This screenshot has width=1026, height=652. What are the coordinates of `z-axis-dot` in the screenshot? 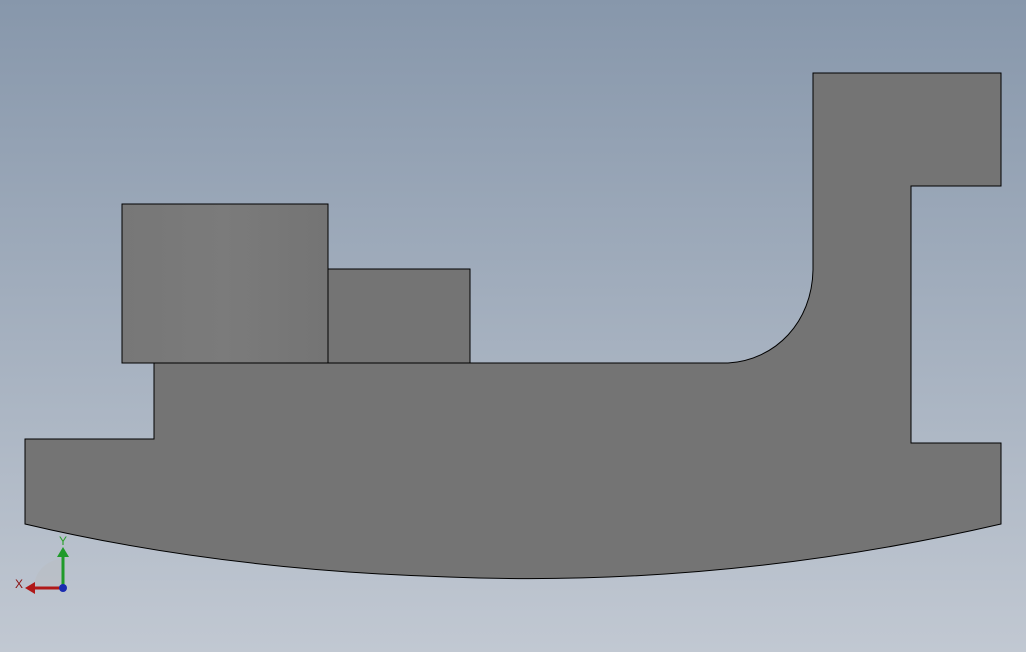 It's located at (63, 588).